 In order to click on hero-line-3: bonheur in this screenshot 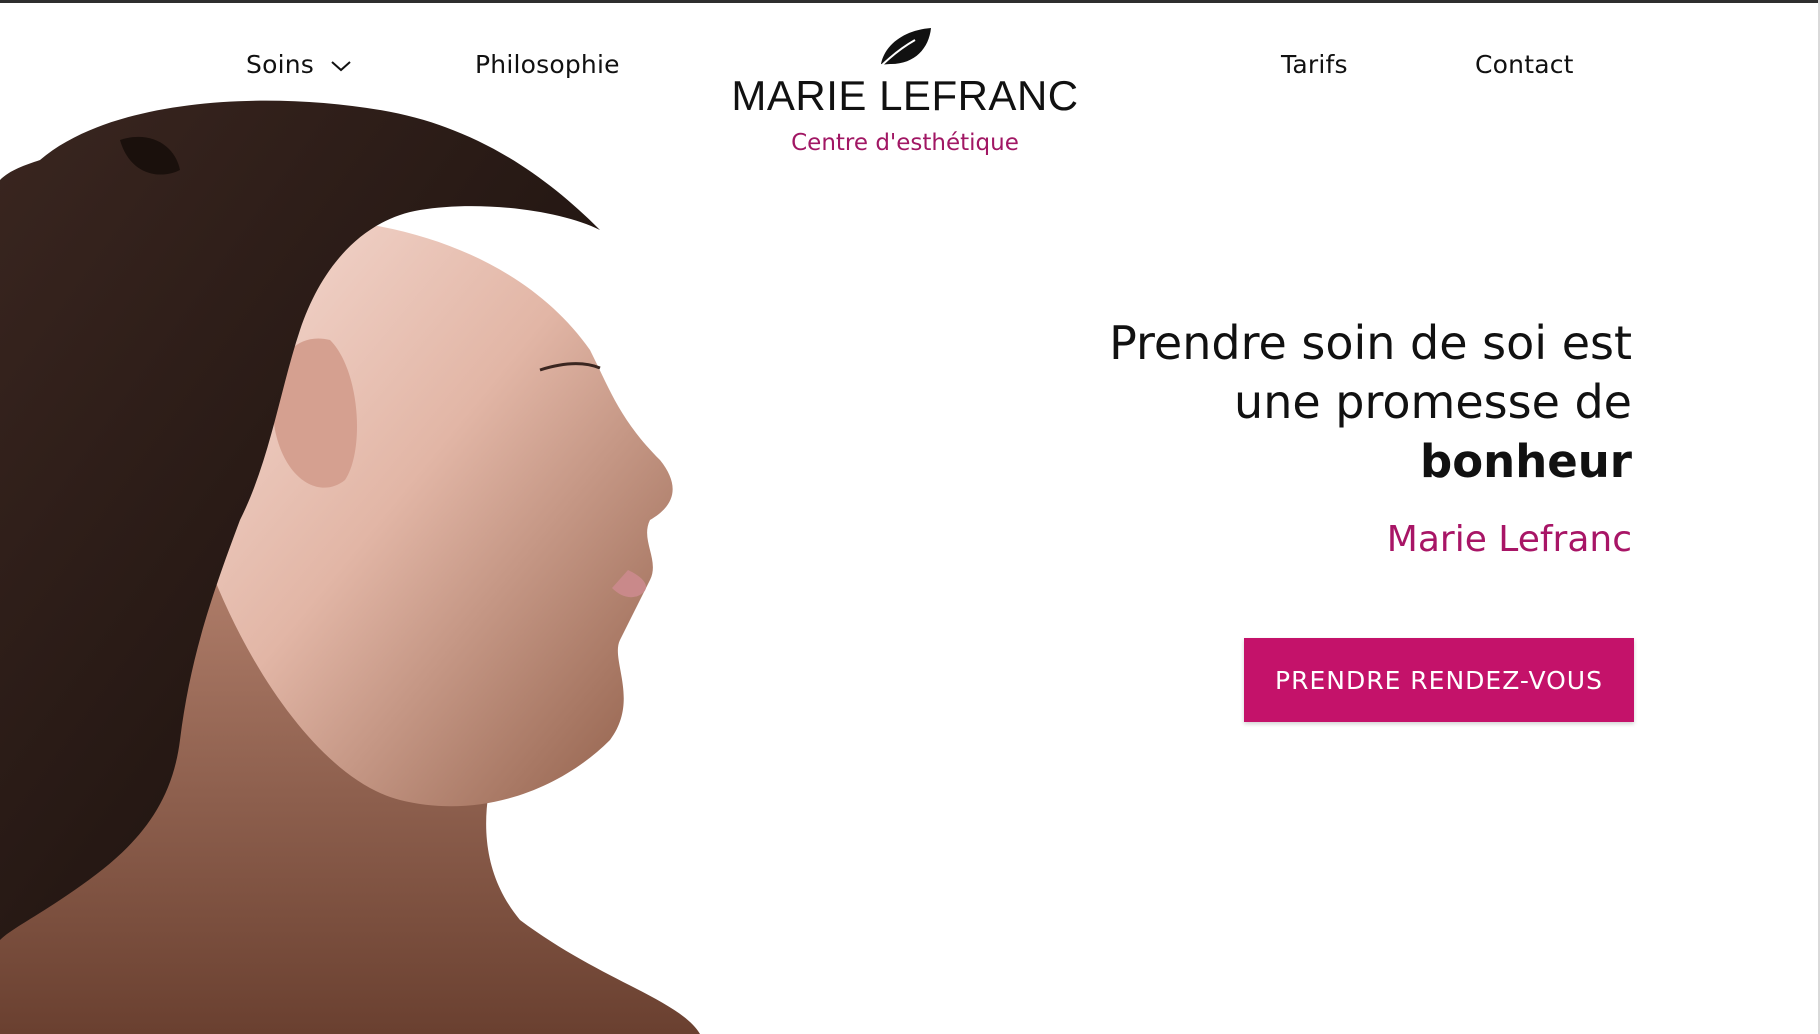, I will do `click(1526, 461)`.